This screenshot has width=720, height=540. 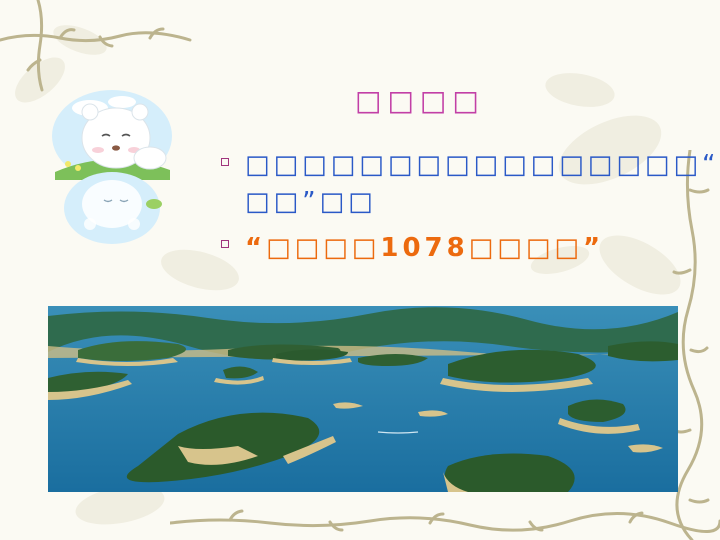 What do you see at coordinates (112, 167) in the screenshot?
I see `polar-bear-cub-icon` at bounding box center [112, 167].